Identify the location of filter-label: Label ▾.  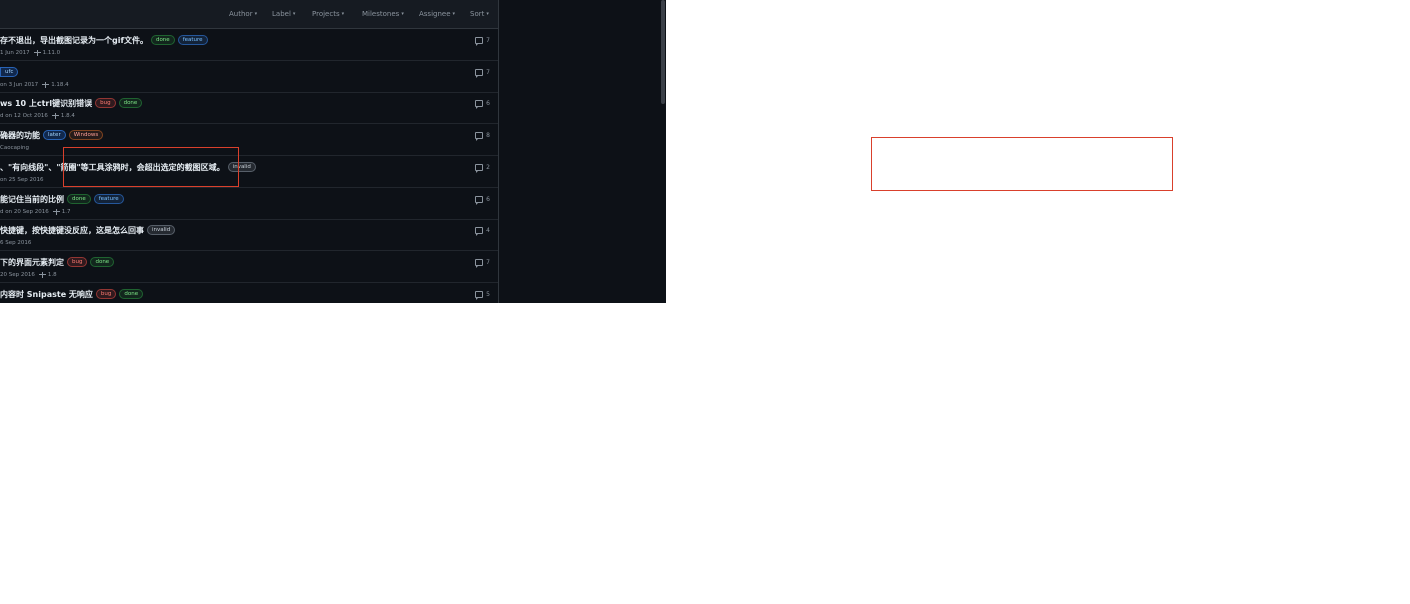
(283, 14).